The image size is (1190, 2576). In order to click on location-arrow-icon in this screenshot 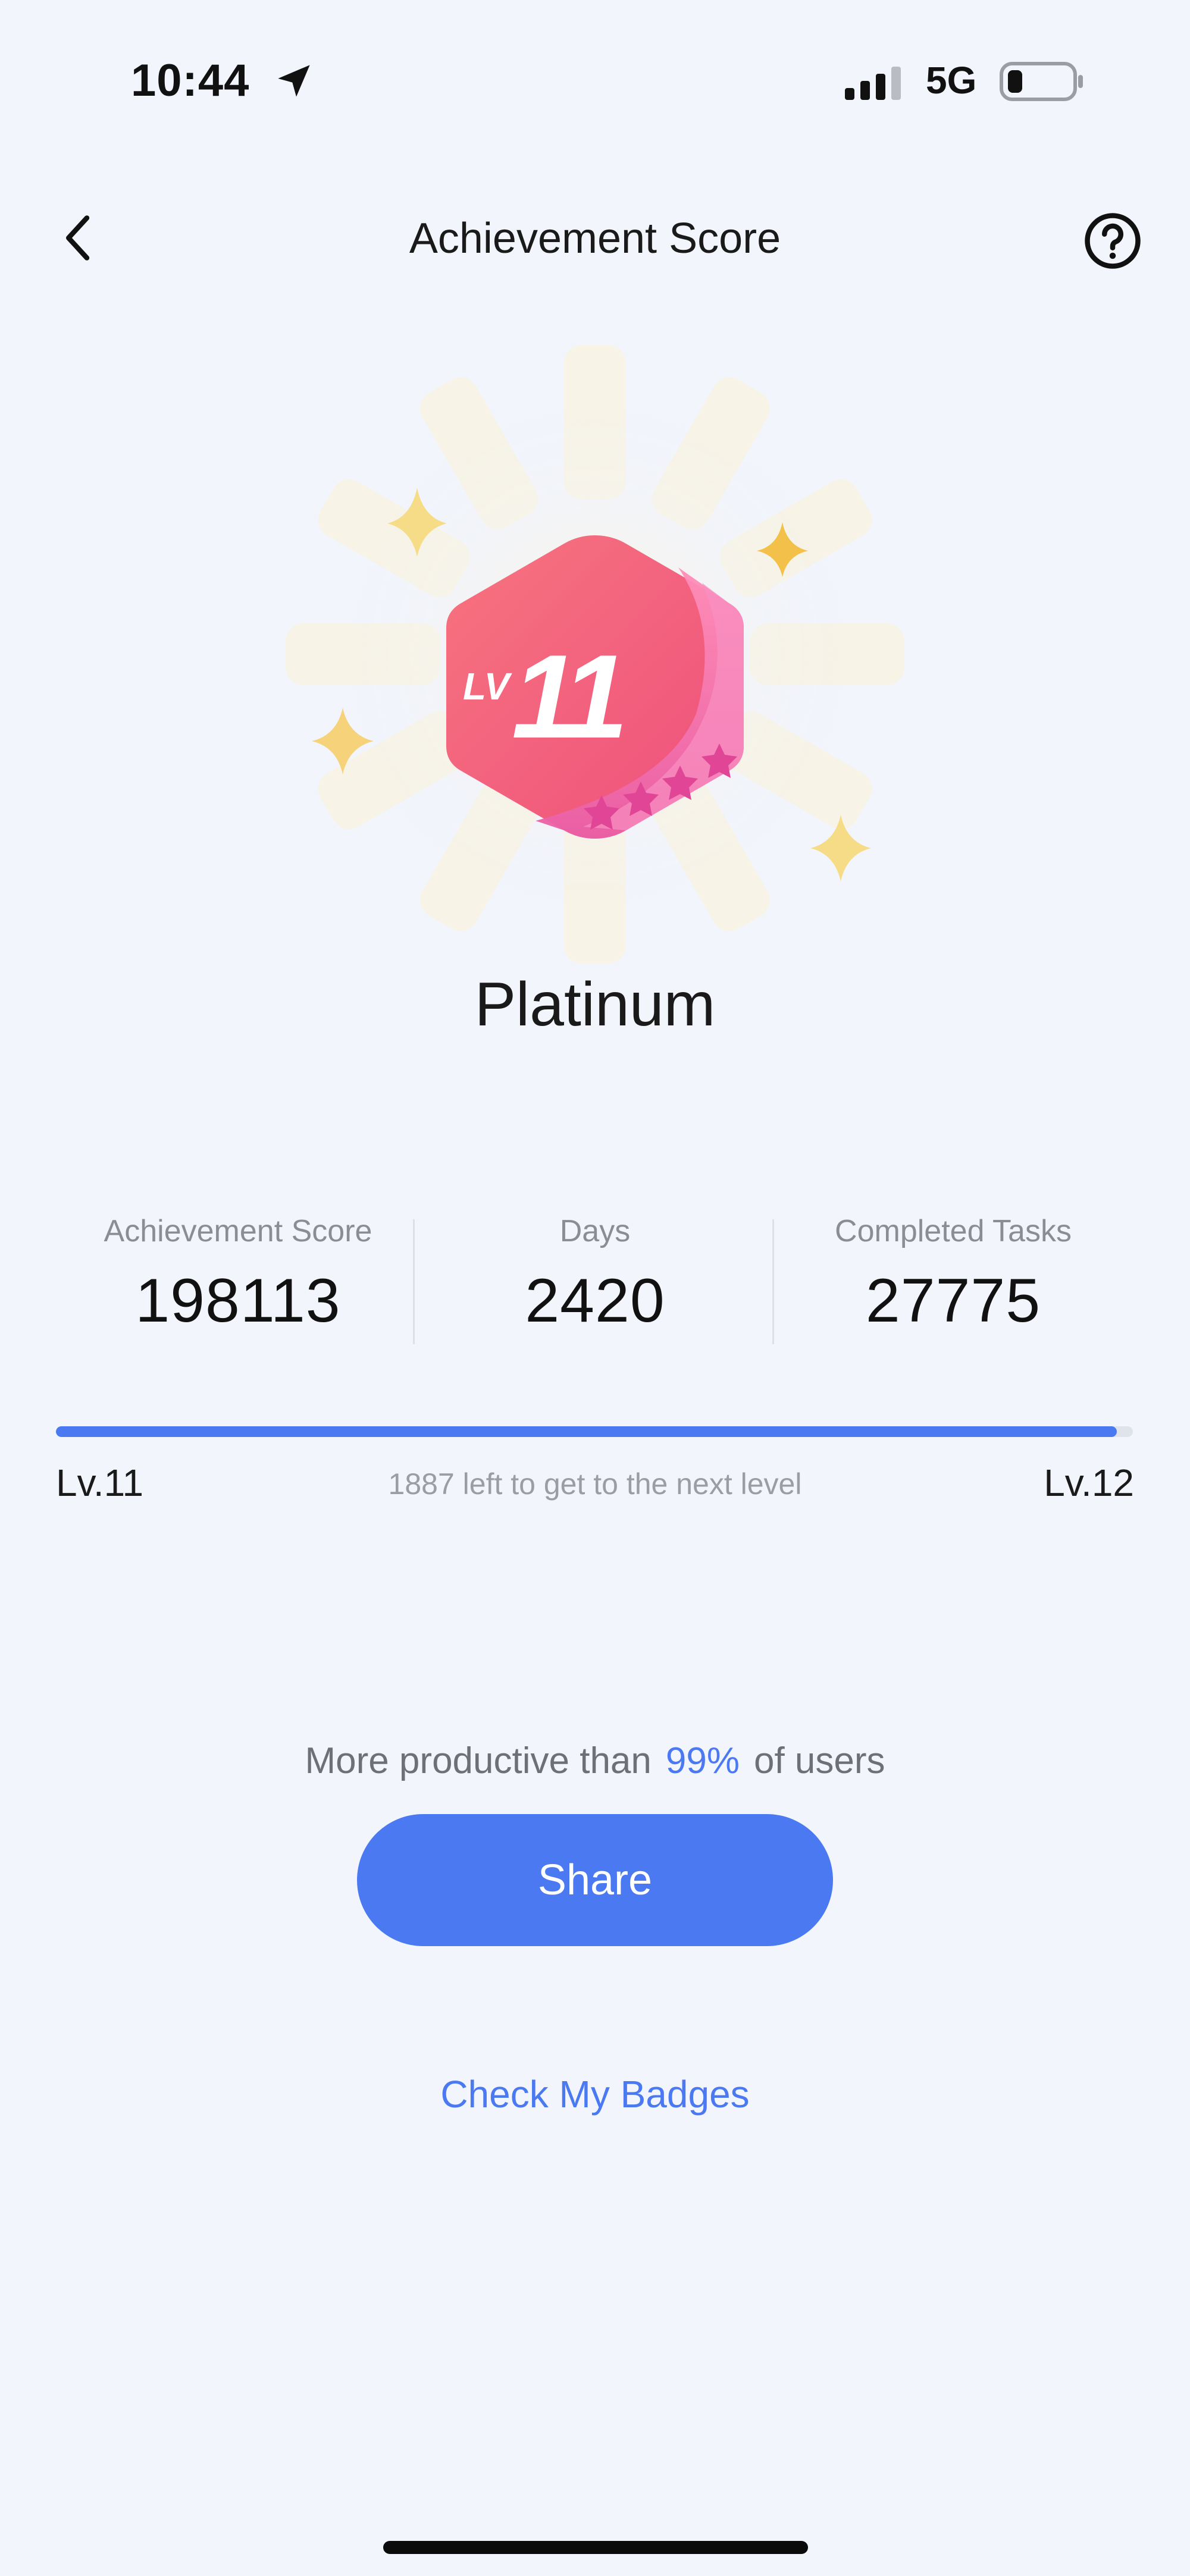, I will do `click(294, 81)`.